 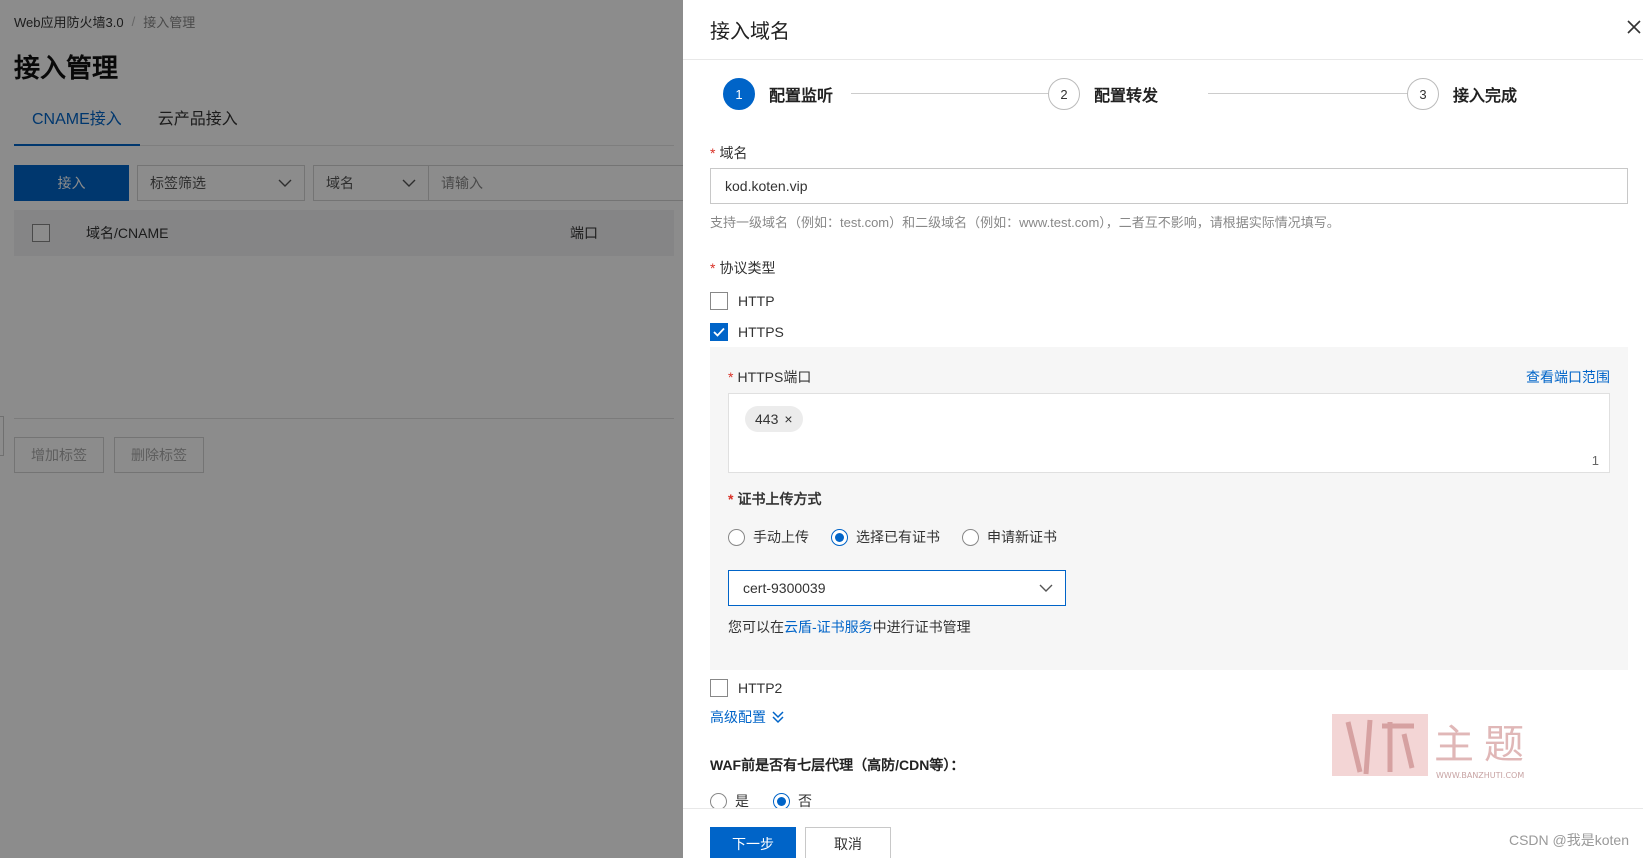 I want to click on port-range-link: 查看端口范围, so click(x=1568, y=377).